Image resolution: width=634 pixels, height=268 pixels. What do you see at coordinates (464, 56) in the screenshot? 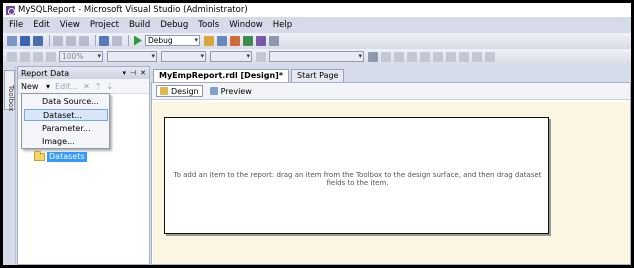
I see `make-same-width-icon` at bounding box center [464, 56].